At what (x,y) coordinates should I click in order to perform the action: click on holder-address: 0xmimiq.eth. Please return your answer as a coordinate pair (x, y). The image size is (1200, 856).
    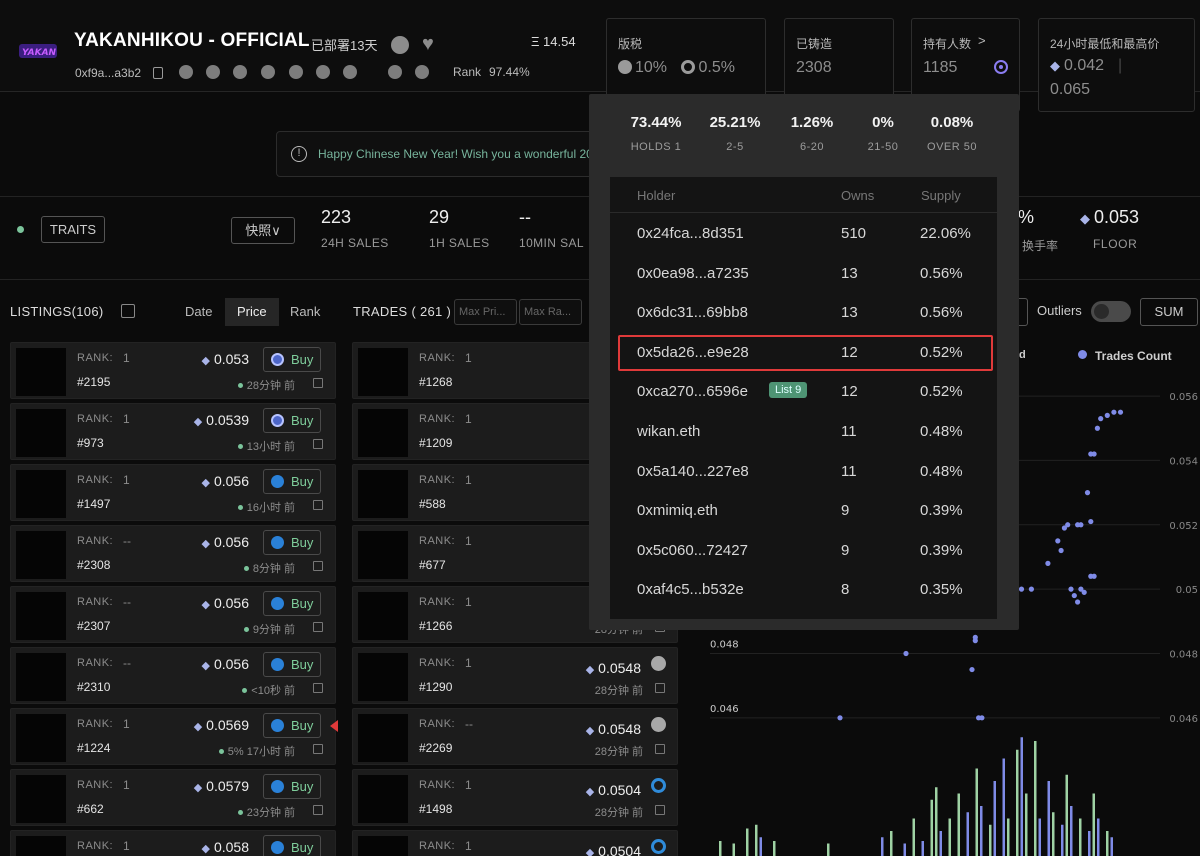
    Looking at the image, I should click on (677, 510).